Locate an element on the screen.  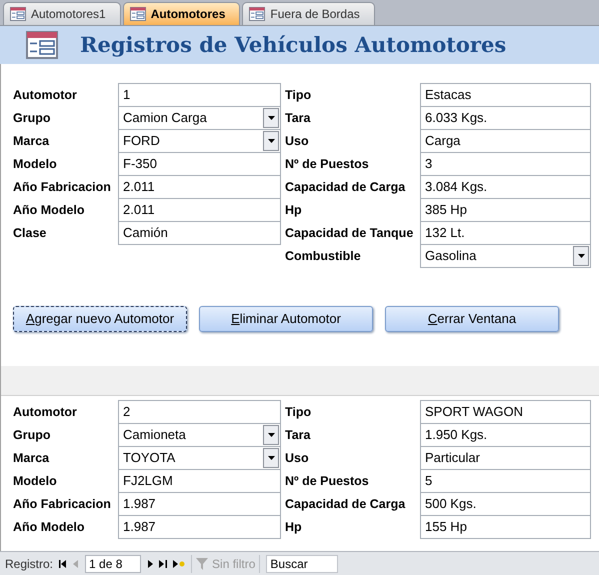
field-value: 155 Hp is located at coordinates (505, 527).